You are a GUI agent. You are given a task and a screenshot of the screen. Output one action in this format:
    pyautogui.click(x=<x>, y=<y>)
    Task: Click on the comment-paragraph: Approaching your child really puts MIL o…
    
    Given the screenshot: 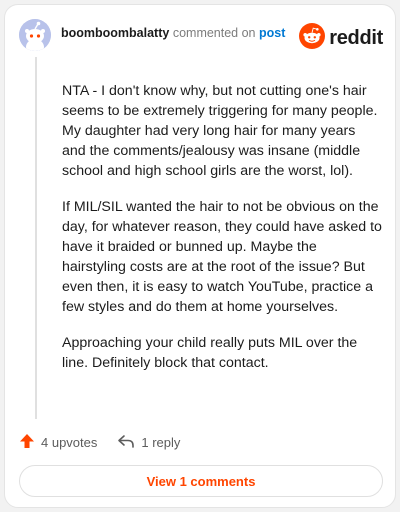 What is the action you would take?
    pyautogui.click(x=210, y=353)
    